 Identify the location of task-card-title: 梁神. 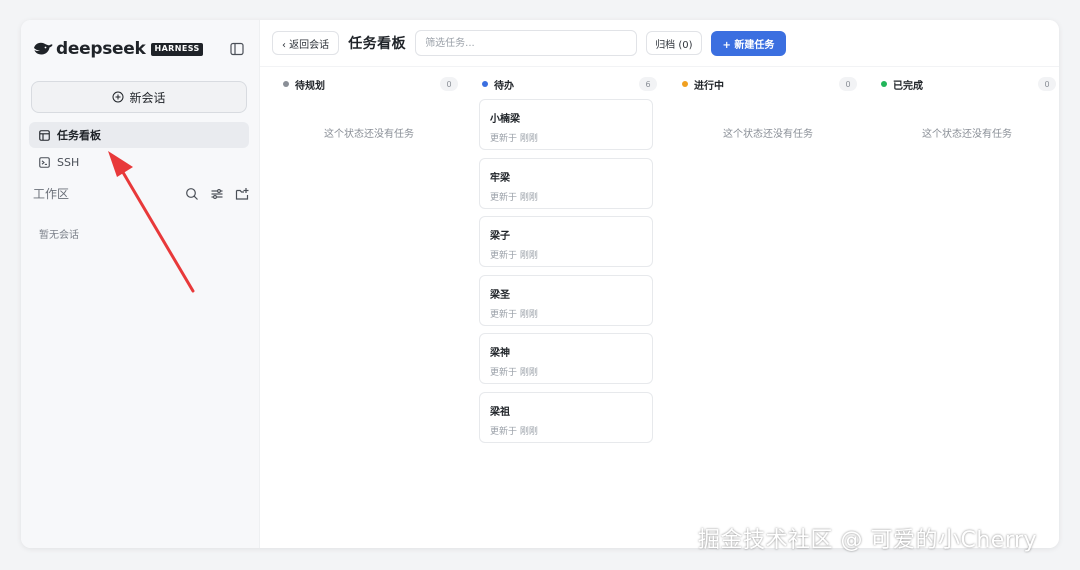
(500, 353).